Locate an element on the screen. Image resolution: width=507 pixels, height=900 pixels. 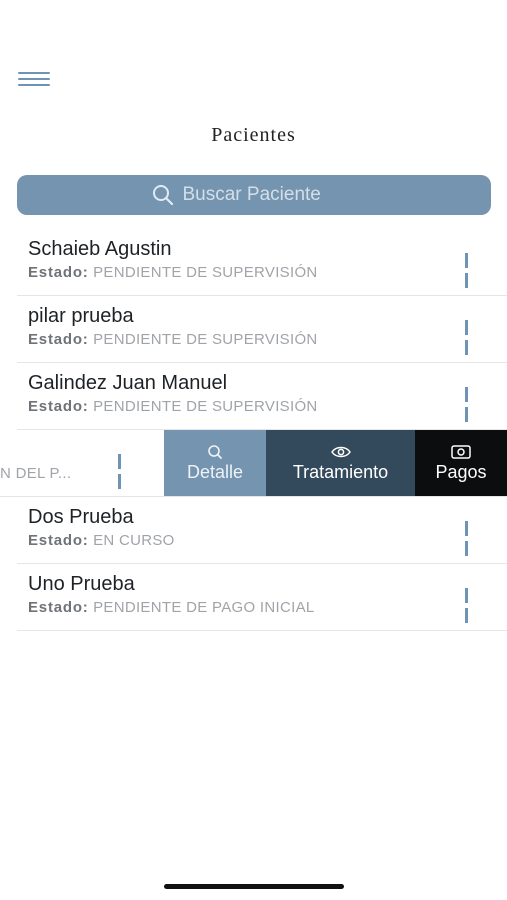
search-input is located at coordinates (270, 195).